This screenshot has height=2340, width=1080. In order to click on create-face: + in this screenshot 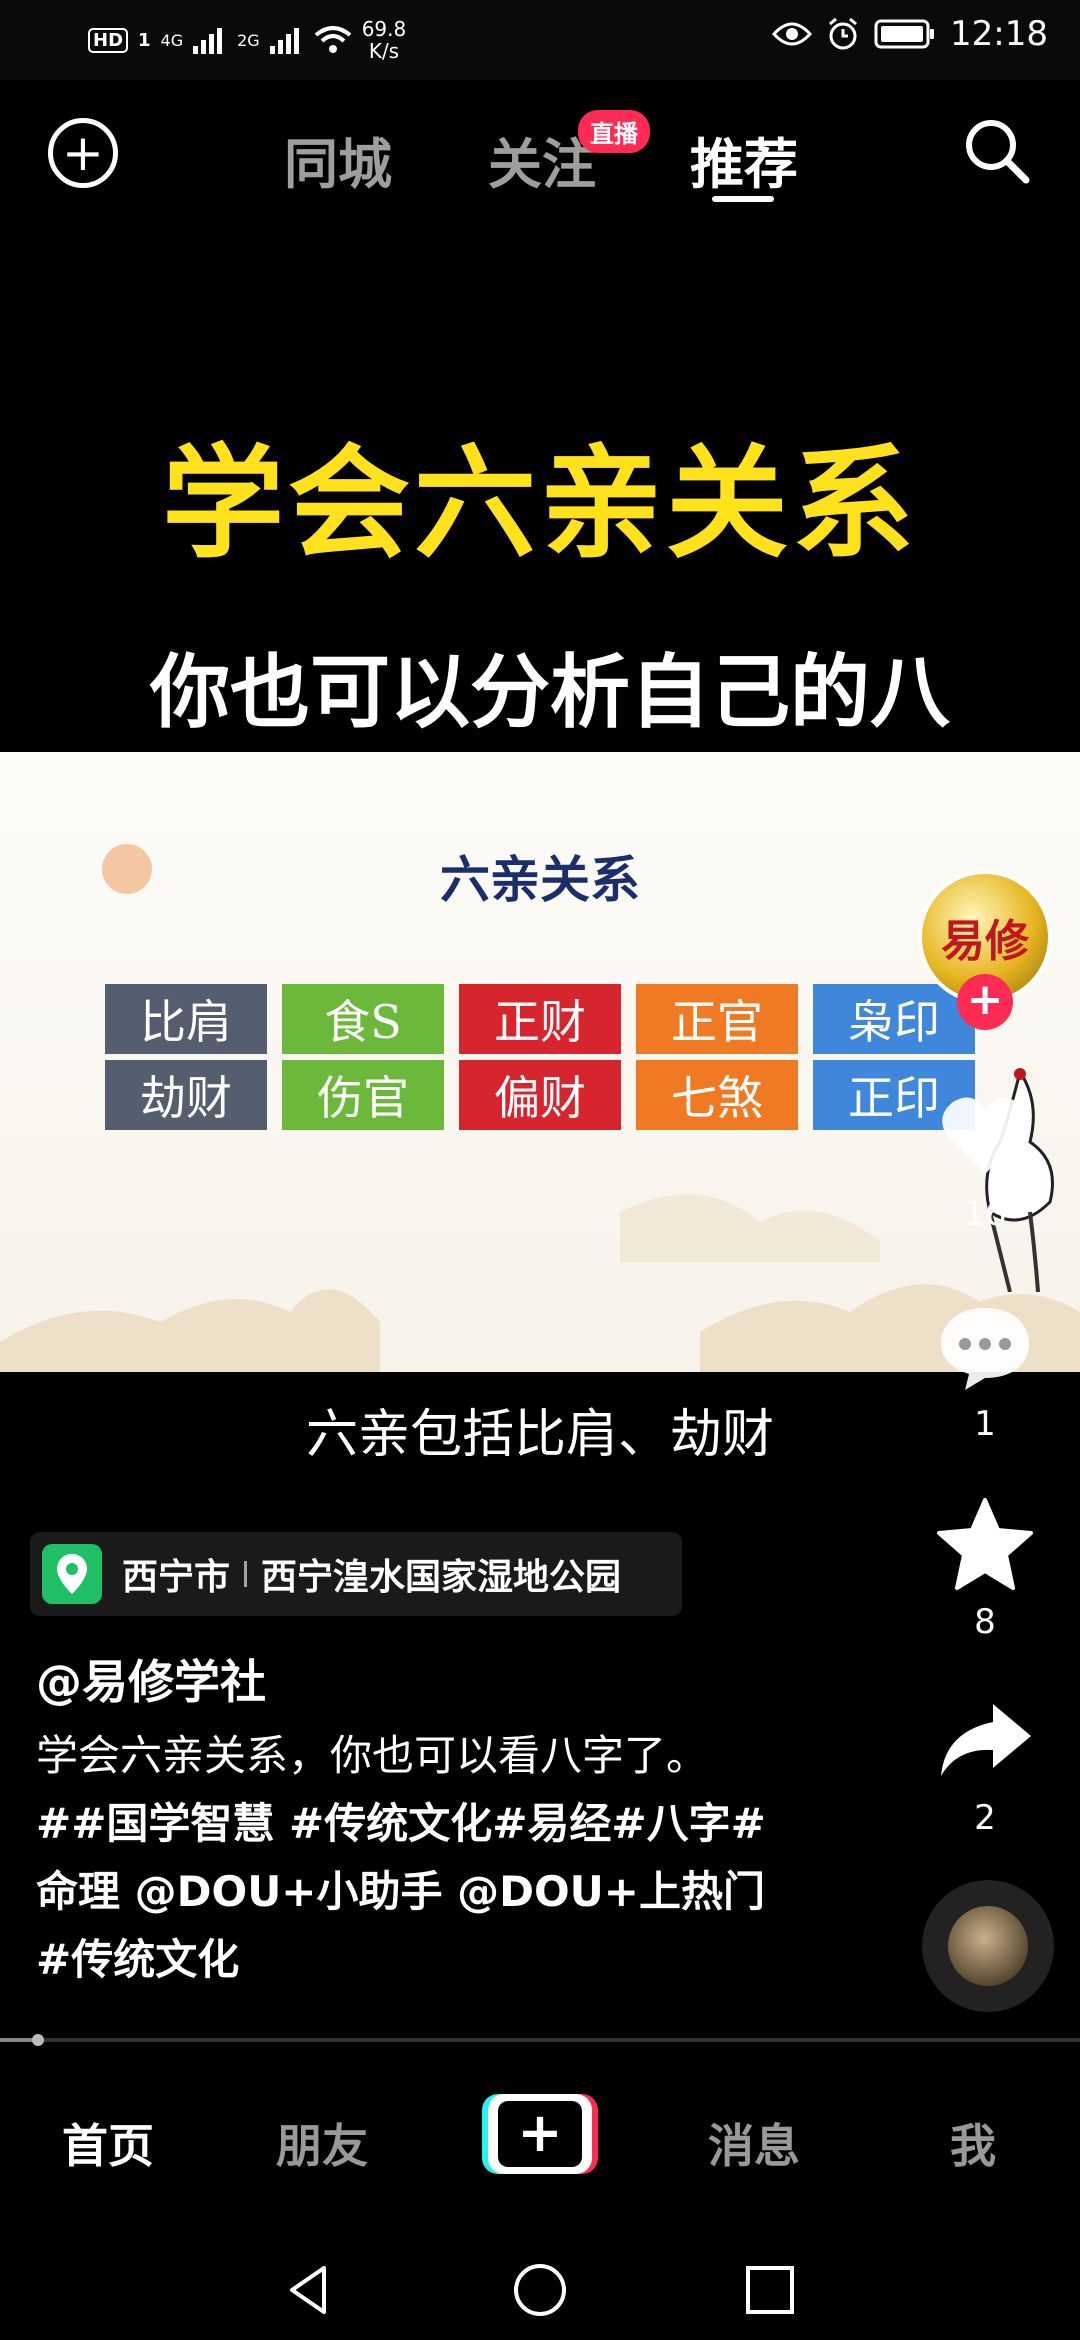, I will do `click(540, 2134)`.